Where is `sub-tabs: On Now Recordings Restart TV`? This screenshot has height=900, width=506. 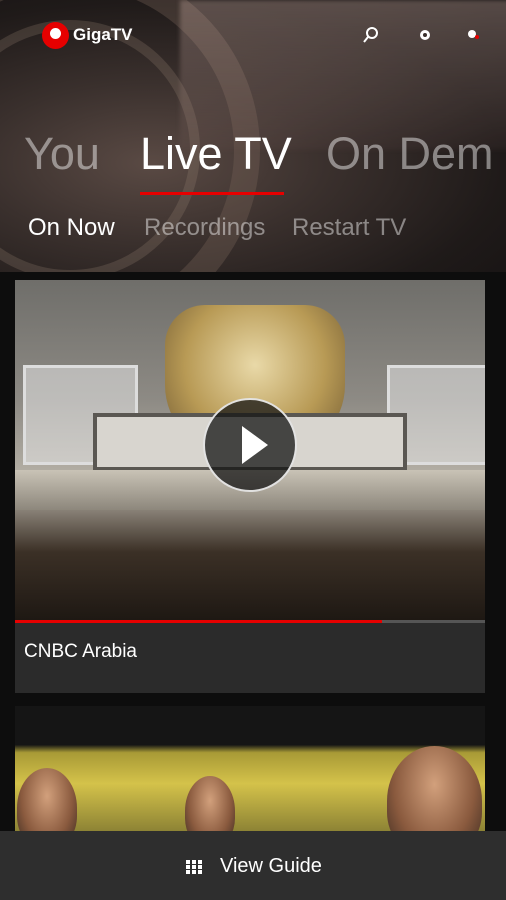 sub-tabs: On Now Recordings Restart TV is located at coordinates (253, 229).